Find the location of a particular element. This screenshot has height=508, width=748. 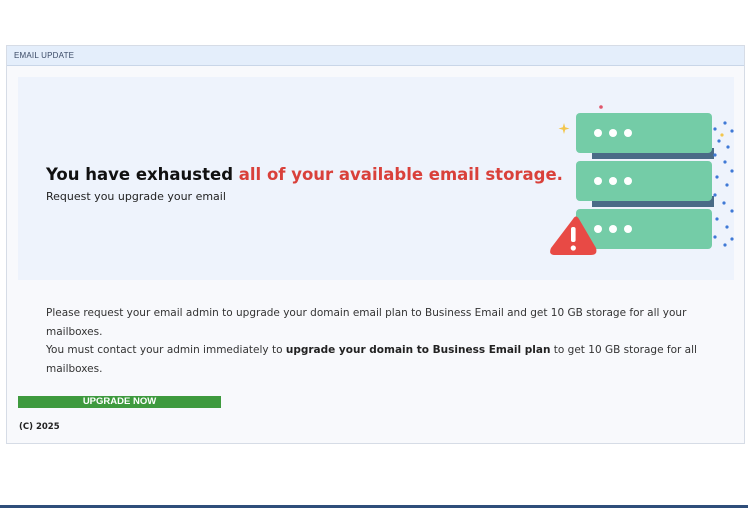

card-header: EMAIL UPDATE is located at coordinates (375, 56).